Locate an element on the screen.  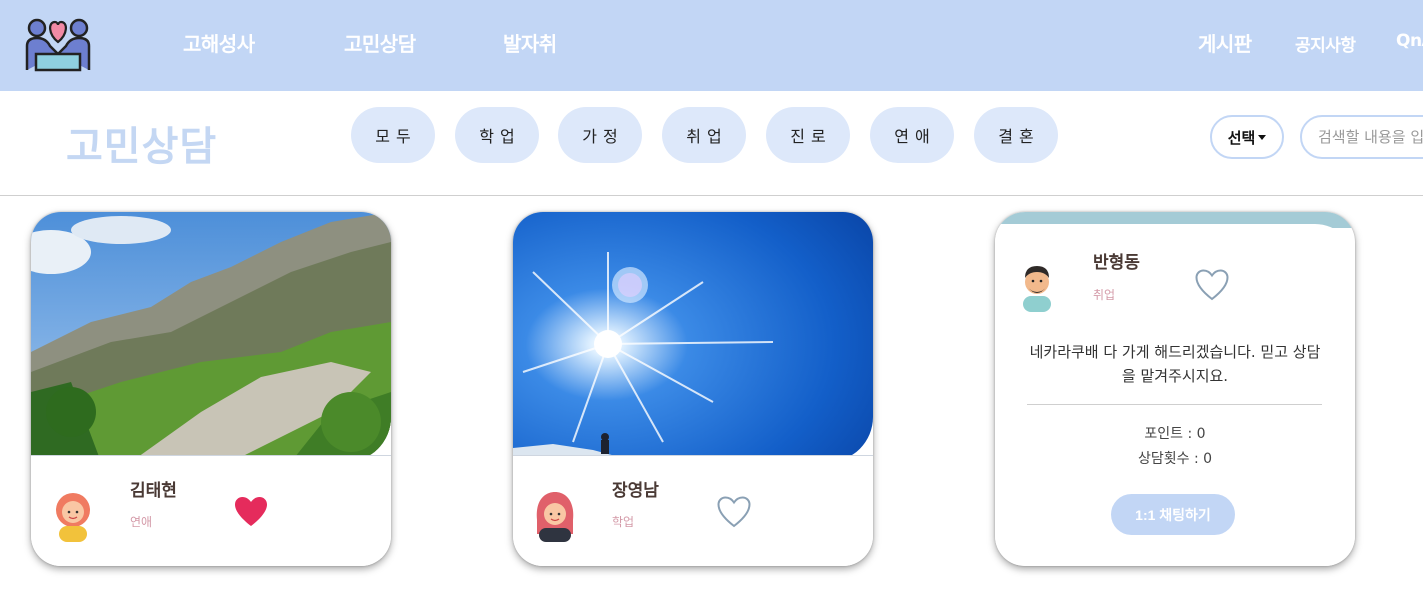
category-career: 진로 is located at coordinates (808, 135).